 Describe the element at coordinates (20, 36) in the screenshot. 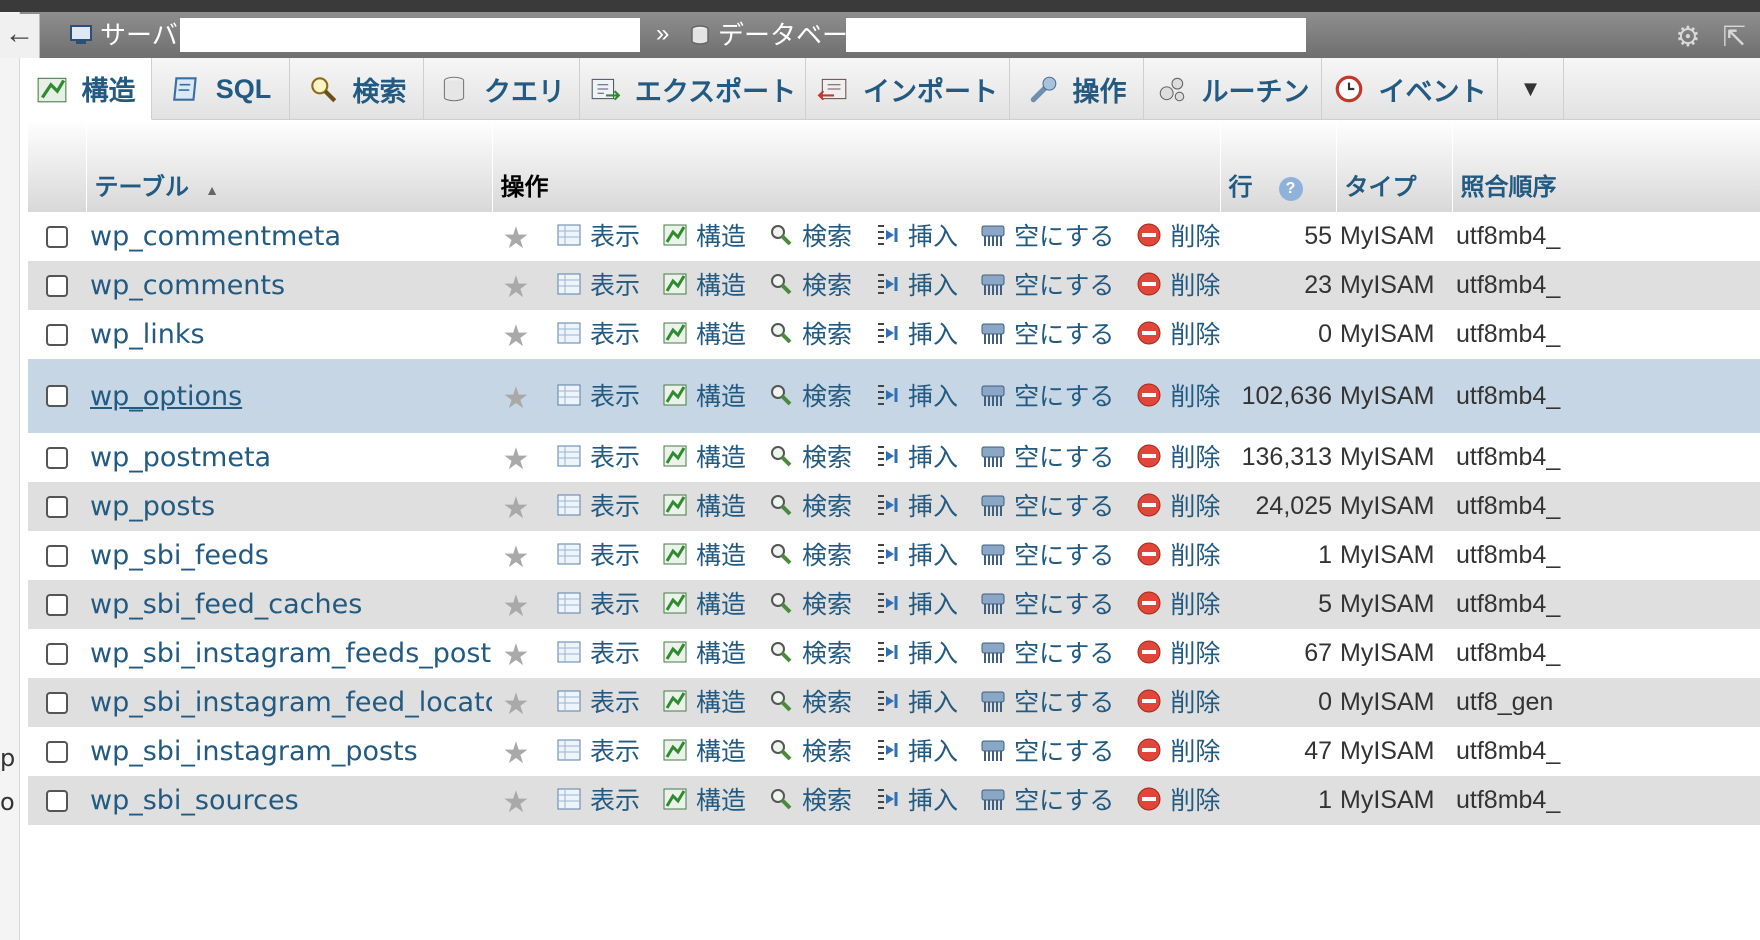

I see `back-button: ←` at that location.